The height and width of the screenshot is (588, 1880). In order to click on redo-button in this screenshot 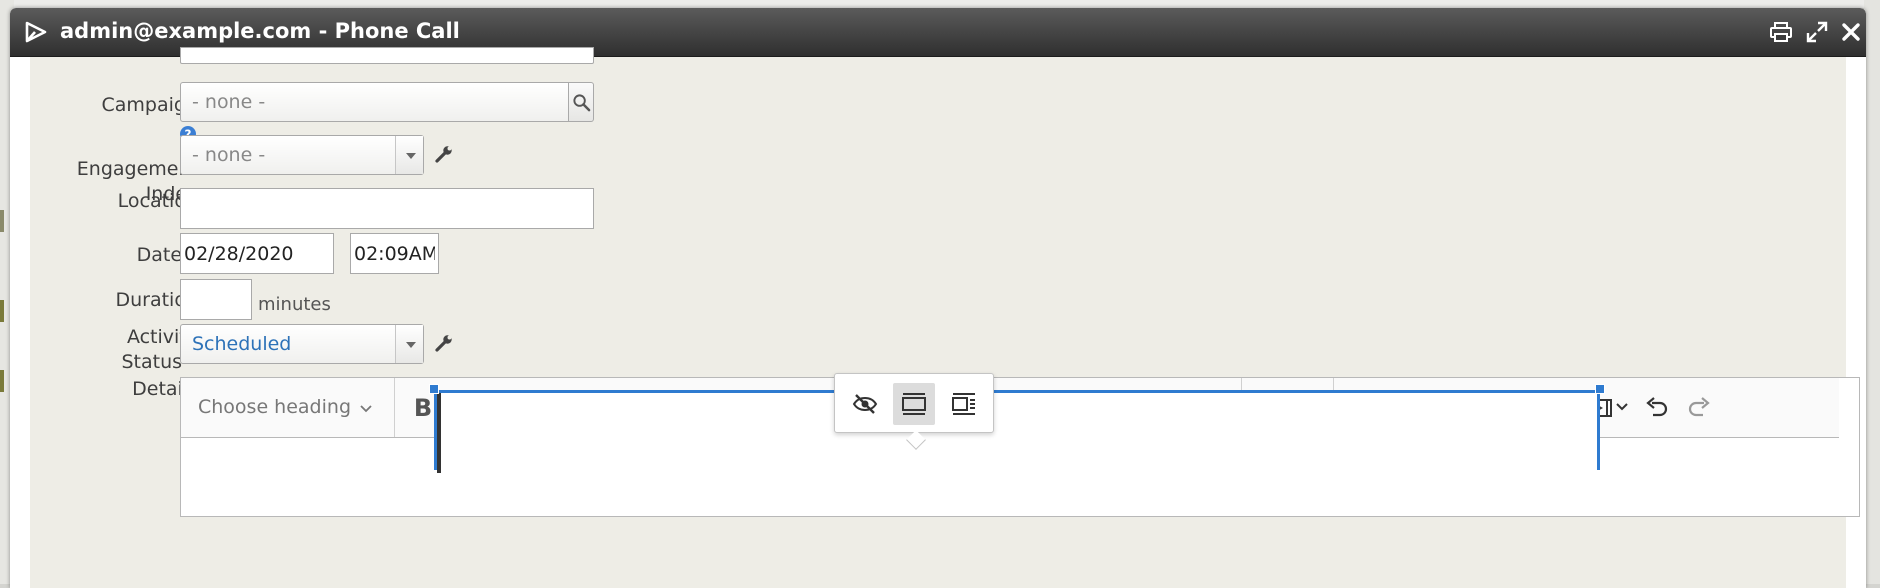, I will do `click(1699, 408)`.